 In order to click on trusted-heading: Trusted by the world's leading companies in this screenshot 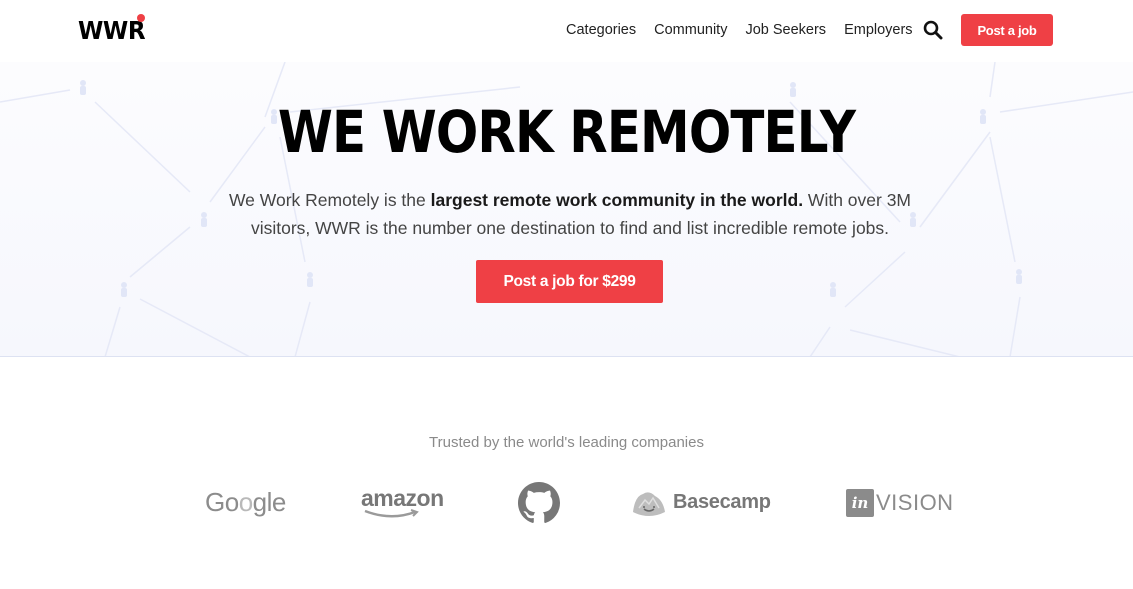, I will do `click(566, 442)`.